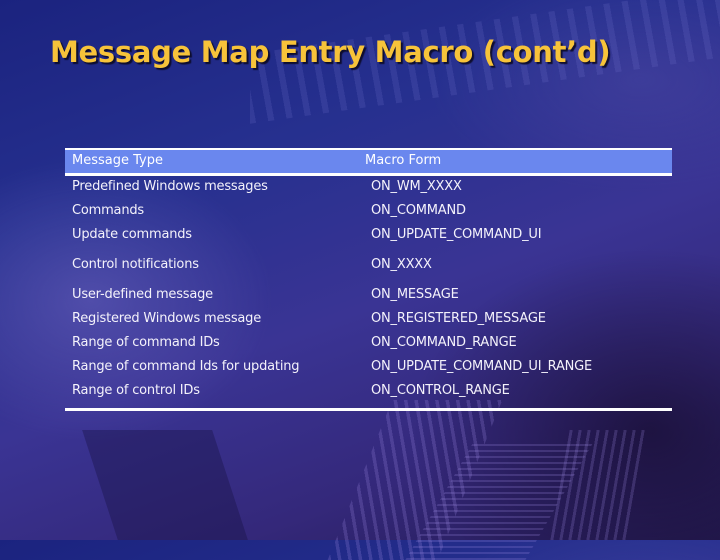 The width and height of the screenshot is (720, 560). What do you see at coordinates (117, 160) in the screenshot?
I see `header-message-type: Message Type` at bounding box center [117, 160].